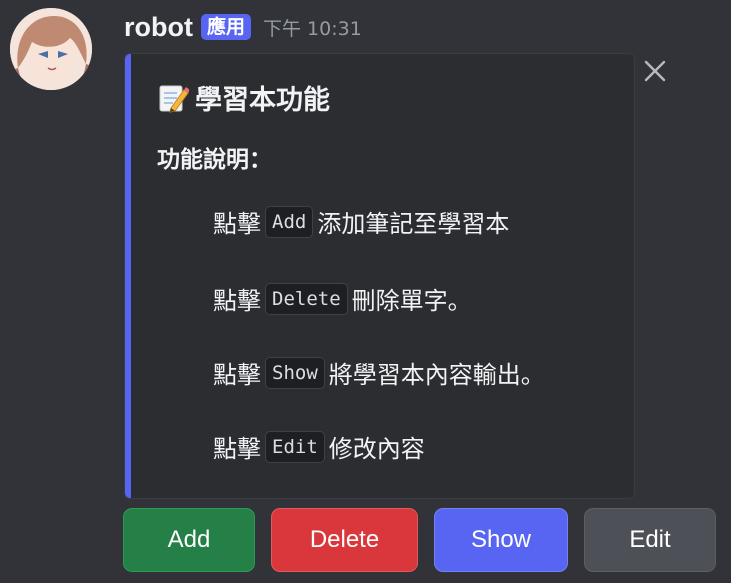  What do you see at coordinates (312, 28) in the screenshot?
I see `timestamp: 下午 10:31` at bounding box center [312, 28].